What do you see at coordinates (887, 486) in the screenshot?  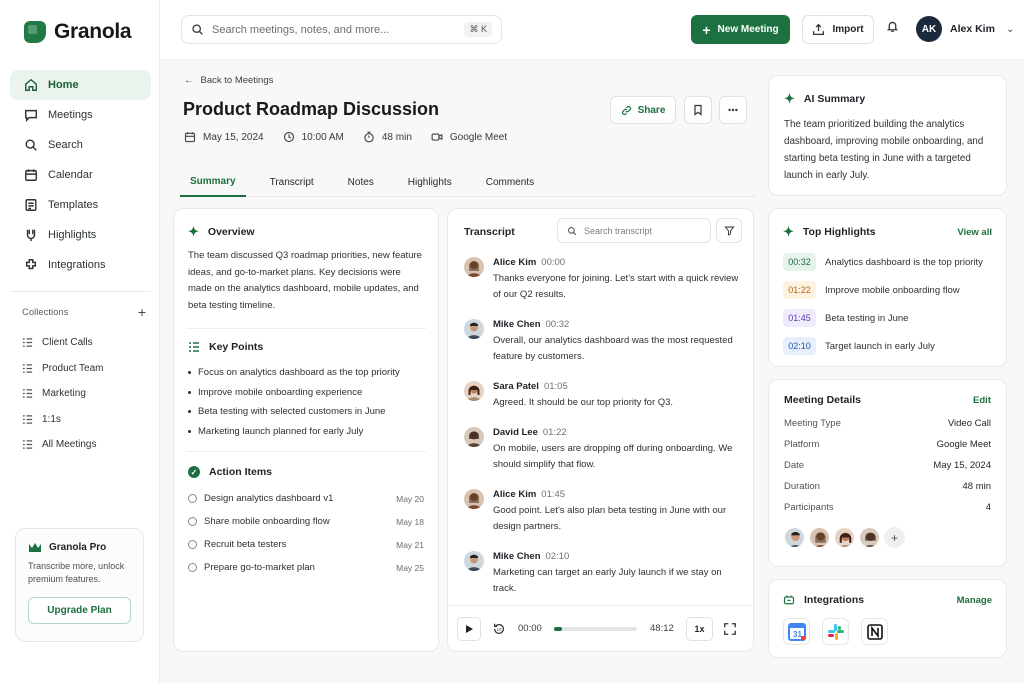 I see `detail-row: Duration 48 min` at bounding box center [887, 486].